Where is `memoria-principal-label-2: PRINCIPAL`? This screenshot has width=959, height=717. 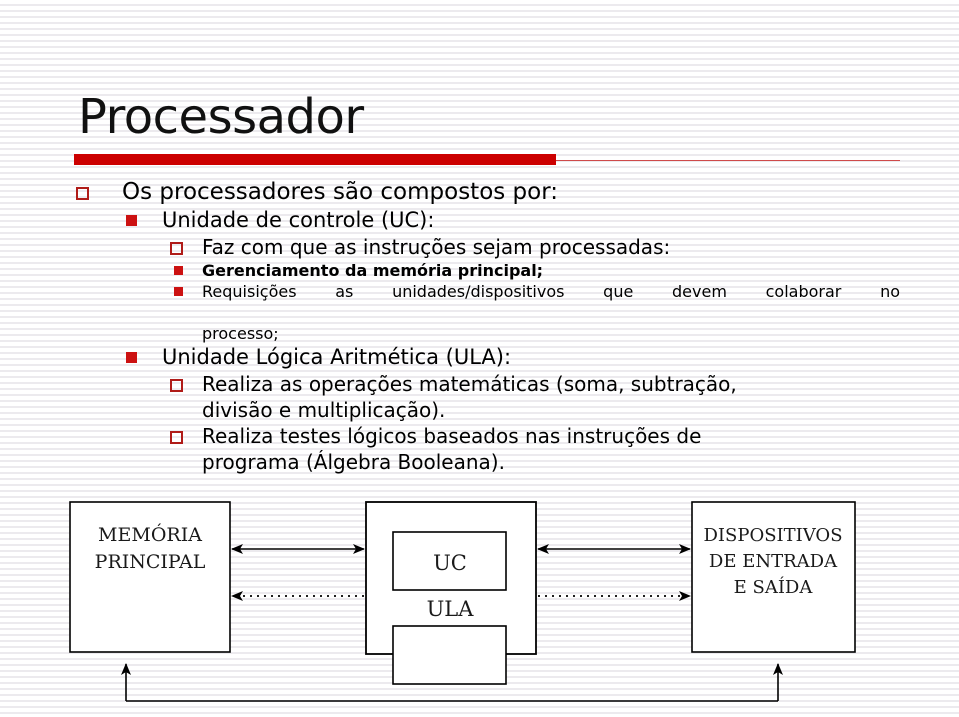
memoria-principal-label-2: PRINCIPAL is located at coordinates (150, 562).